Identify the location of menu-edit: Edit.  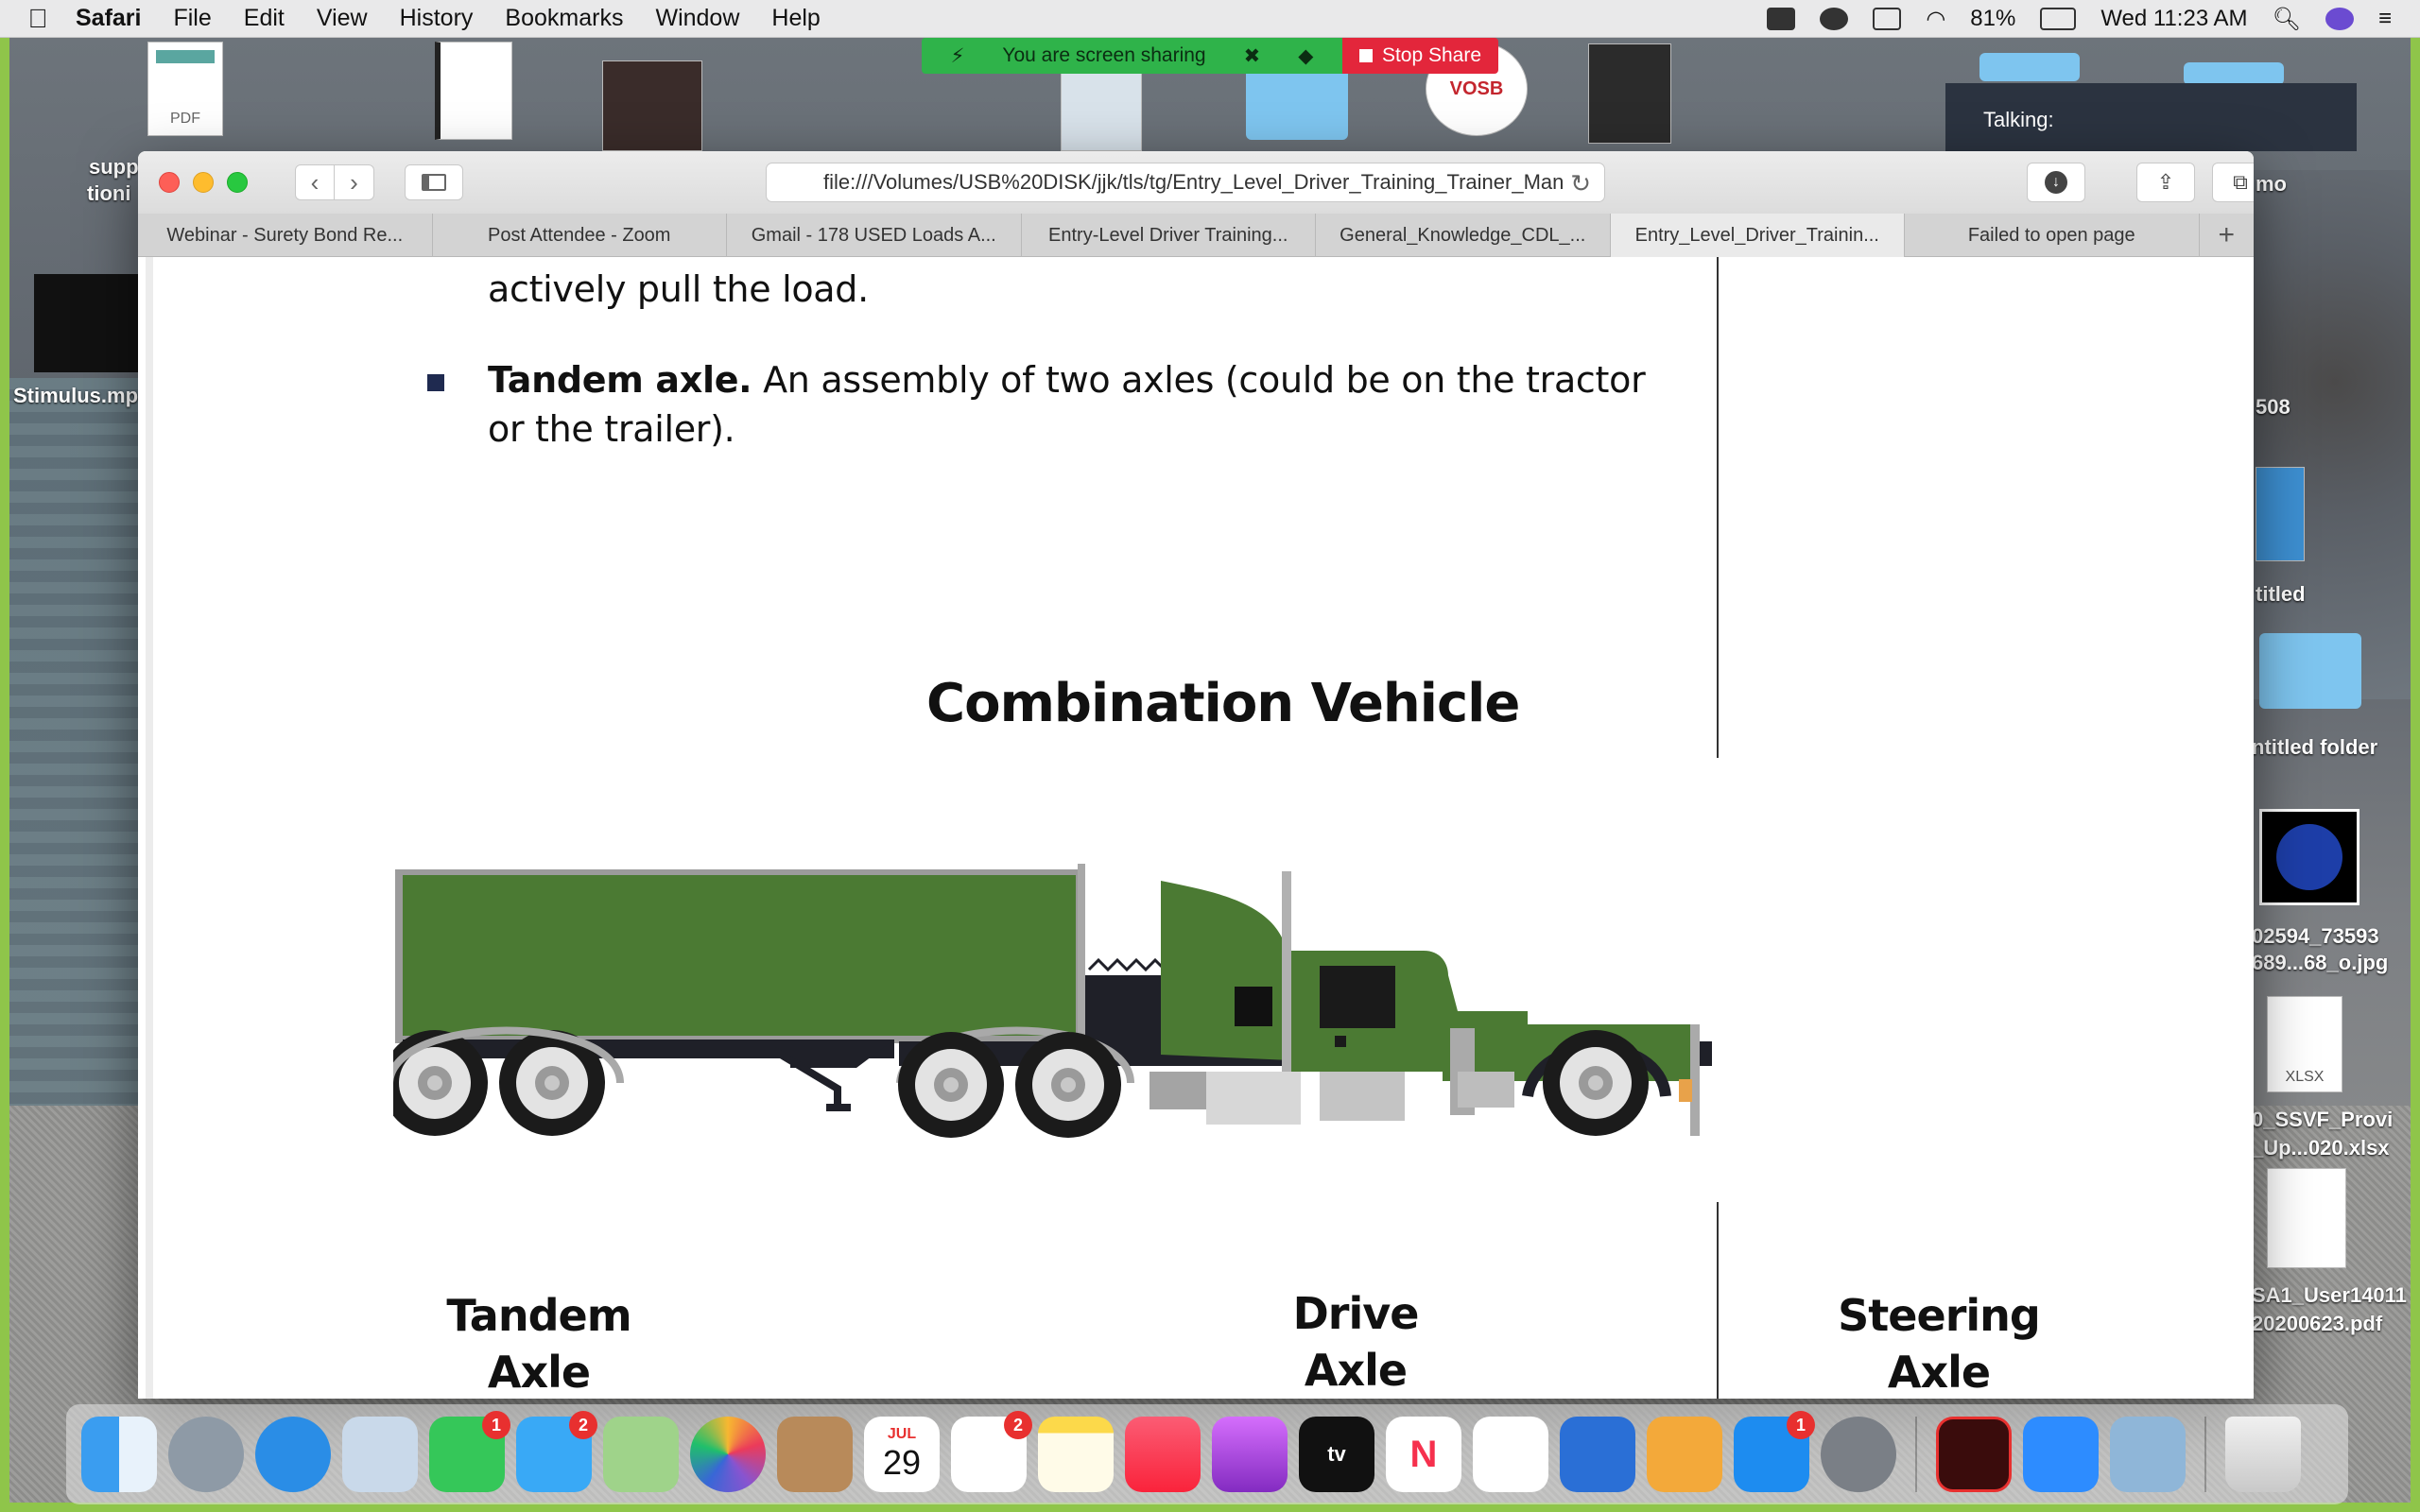
(264, 18).